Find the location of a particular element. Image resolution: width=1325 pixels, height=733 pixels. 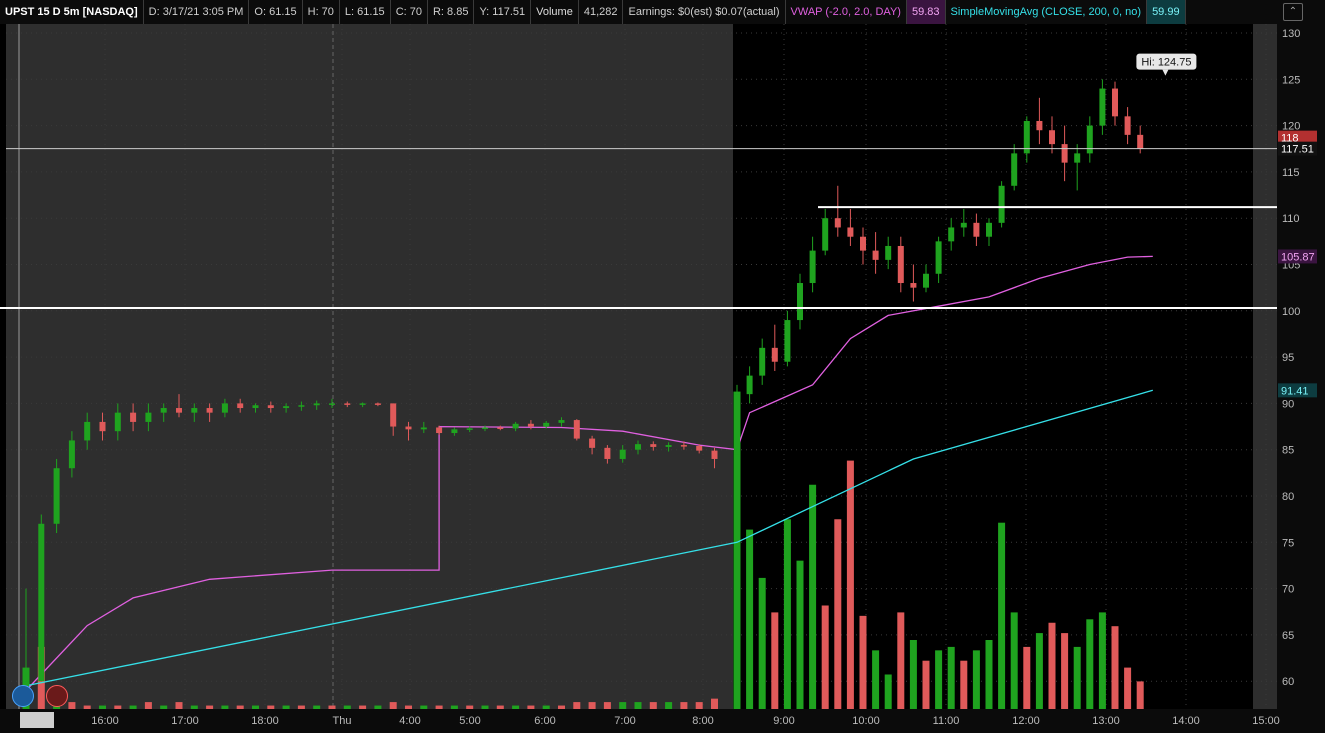

volume-label: Volume is located at coordinates (555, 12).